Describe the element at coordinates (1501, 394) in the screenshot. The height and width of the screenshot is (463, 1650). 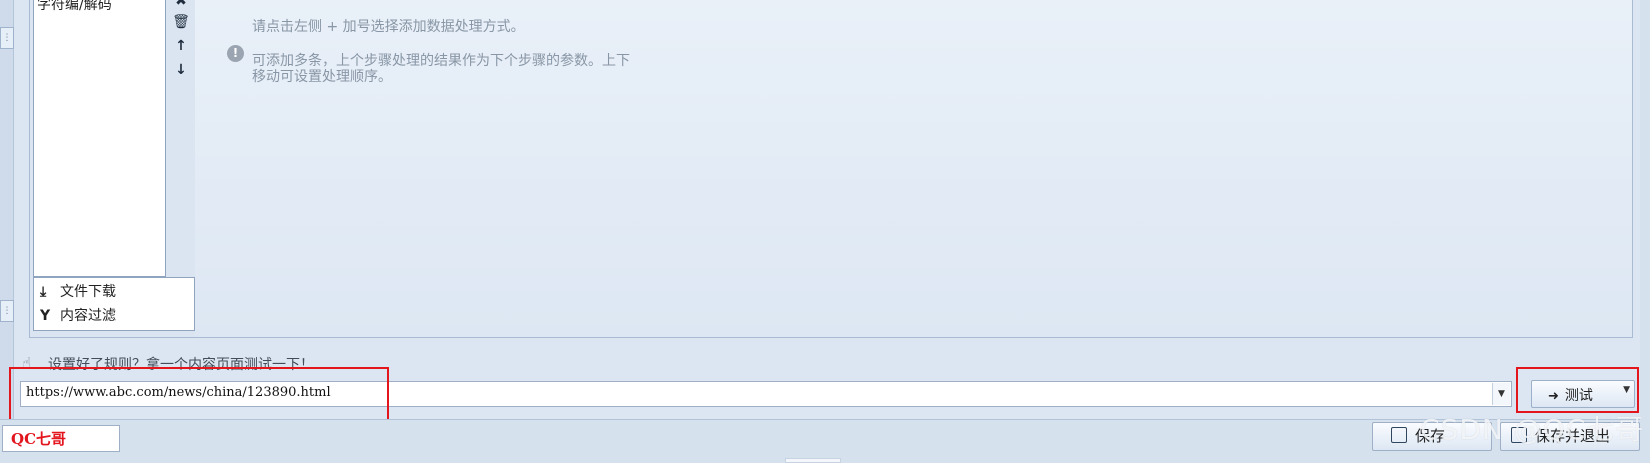
I see `chevron-down-icon: ▼` at that location.